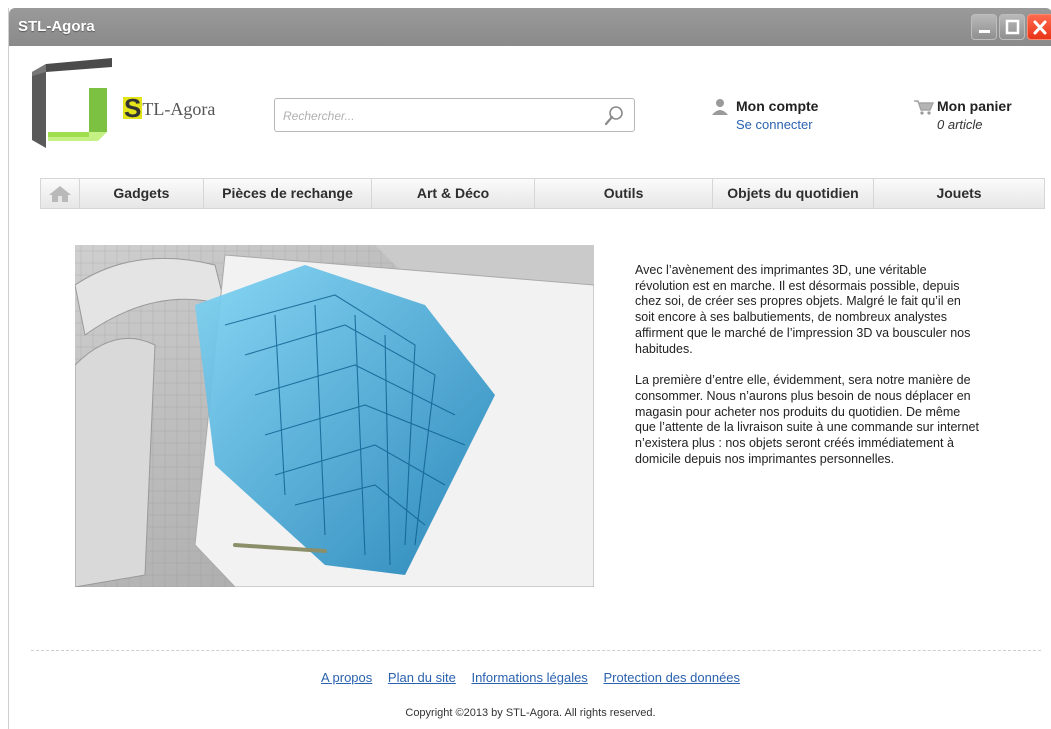  I want to click on nav-home, so click(60, 193).